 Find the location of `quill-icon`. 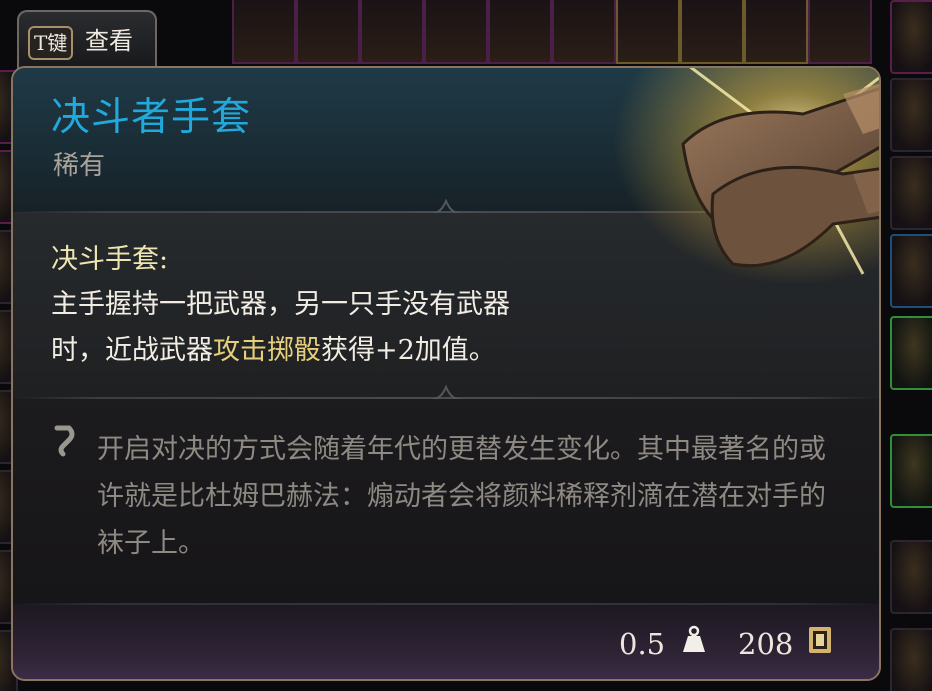

quill-icon is located at coordinates (64, 441).